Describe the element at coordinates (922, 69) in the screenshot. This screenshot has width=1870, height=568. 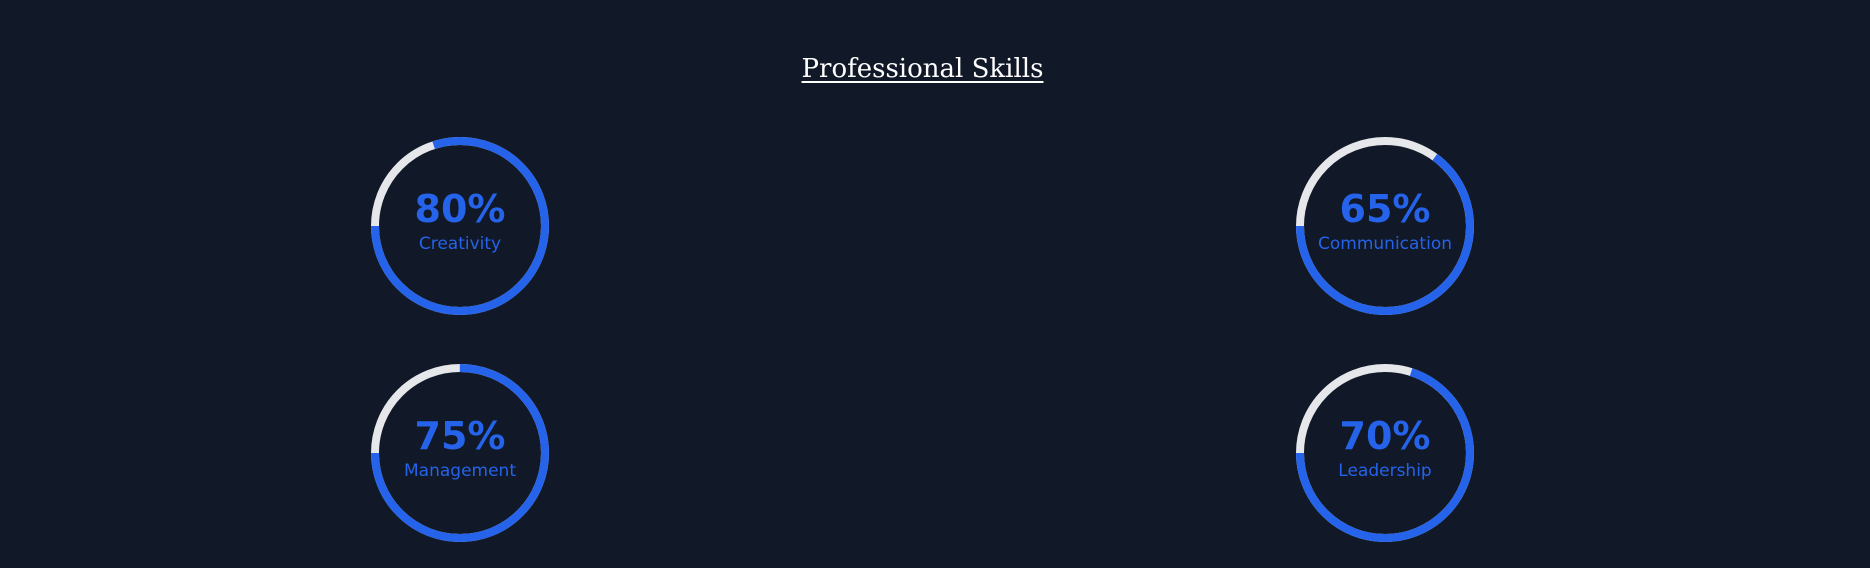
I see `section-title: Professional Skills` at that location.